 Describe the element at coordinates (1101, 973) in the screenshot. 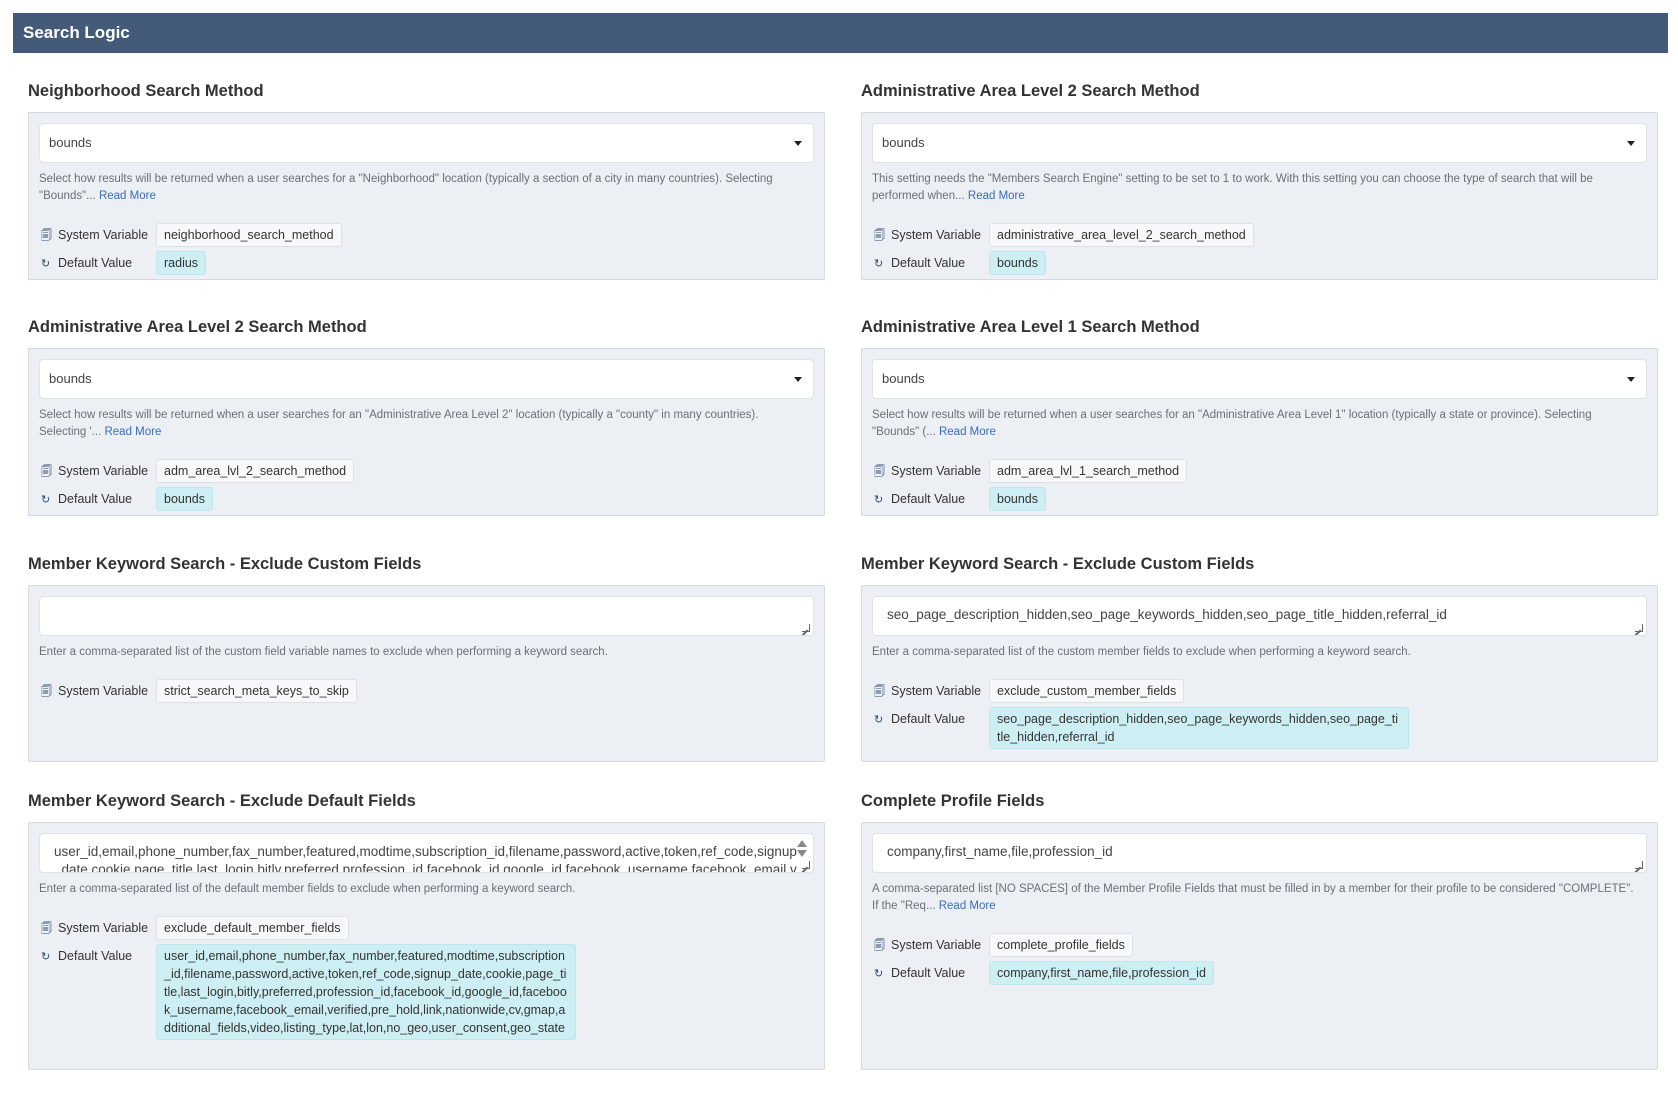

I see `default-value-badge: company,first_name,file,profession_id` at that location.